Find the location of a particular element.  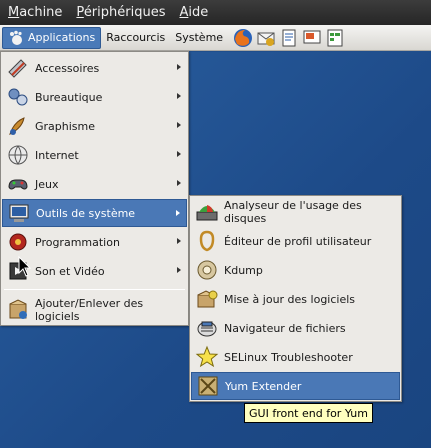

disk-usage-icon is located at coordinates (207, 213).